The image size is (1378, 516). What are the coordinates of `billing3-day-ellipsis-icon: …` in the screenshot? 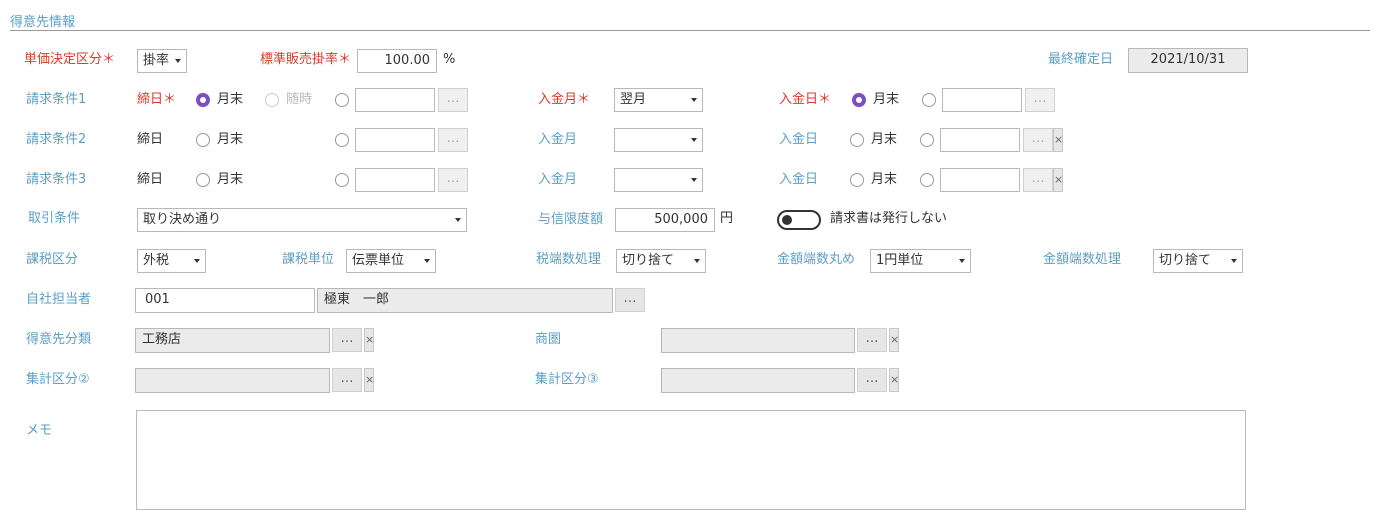 It's located at (453, 180).